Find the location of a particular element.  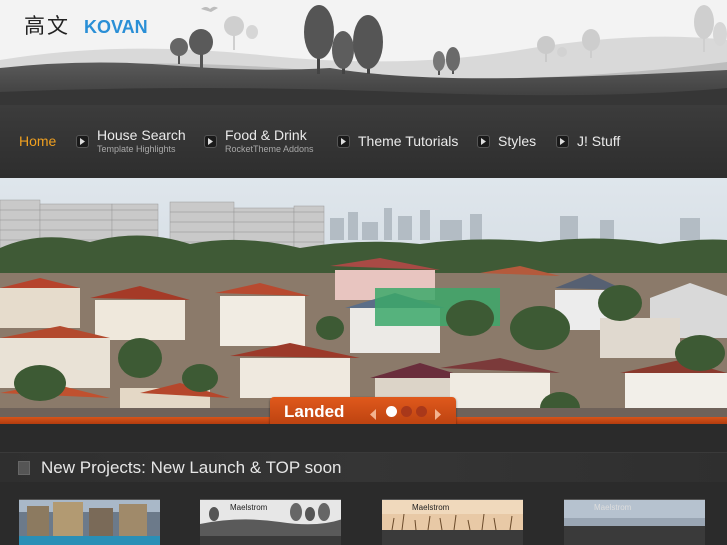

project-thumbnail-2: Maelstrom is located at coordinates (270, 522).